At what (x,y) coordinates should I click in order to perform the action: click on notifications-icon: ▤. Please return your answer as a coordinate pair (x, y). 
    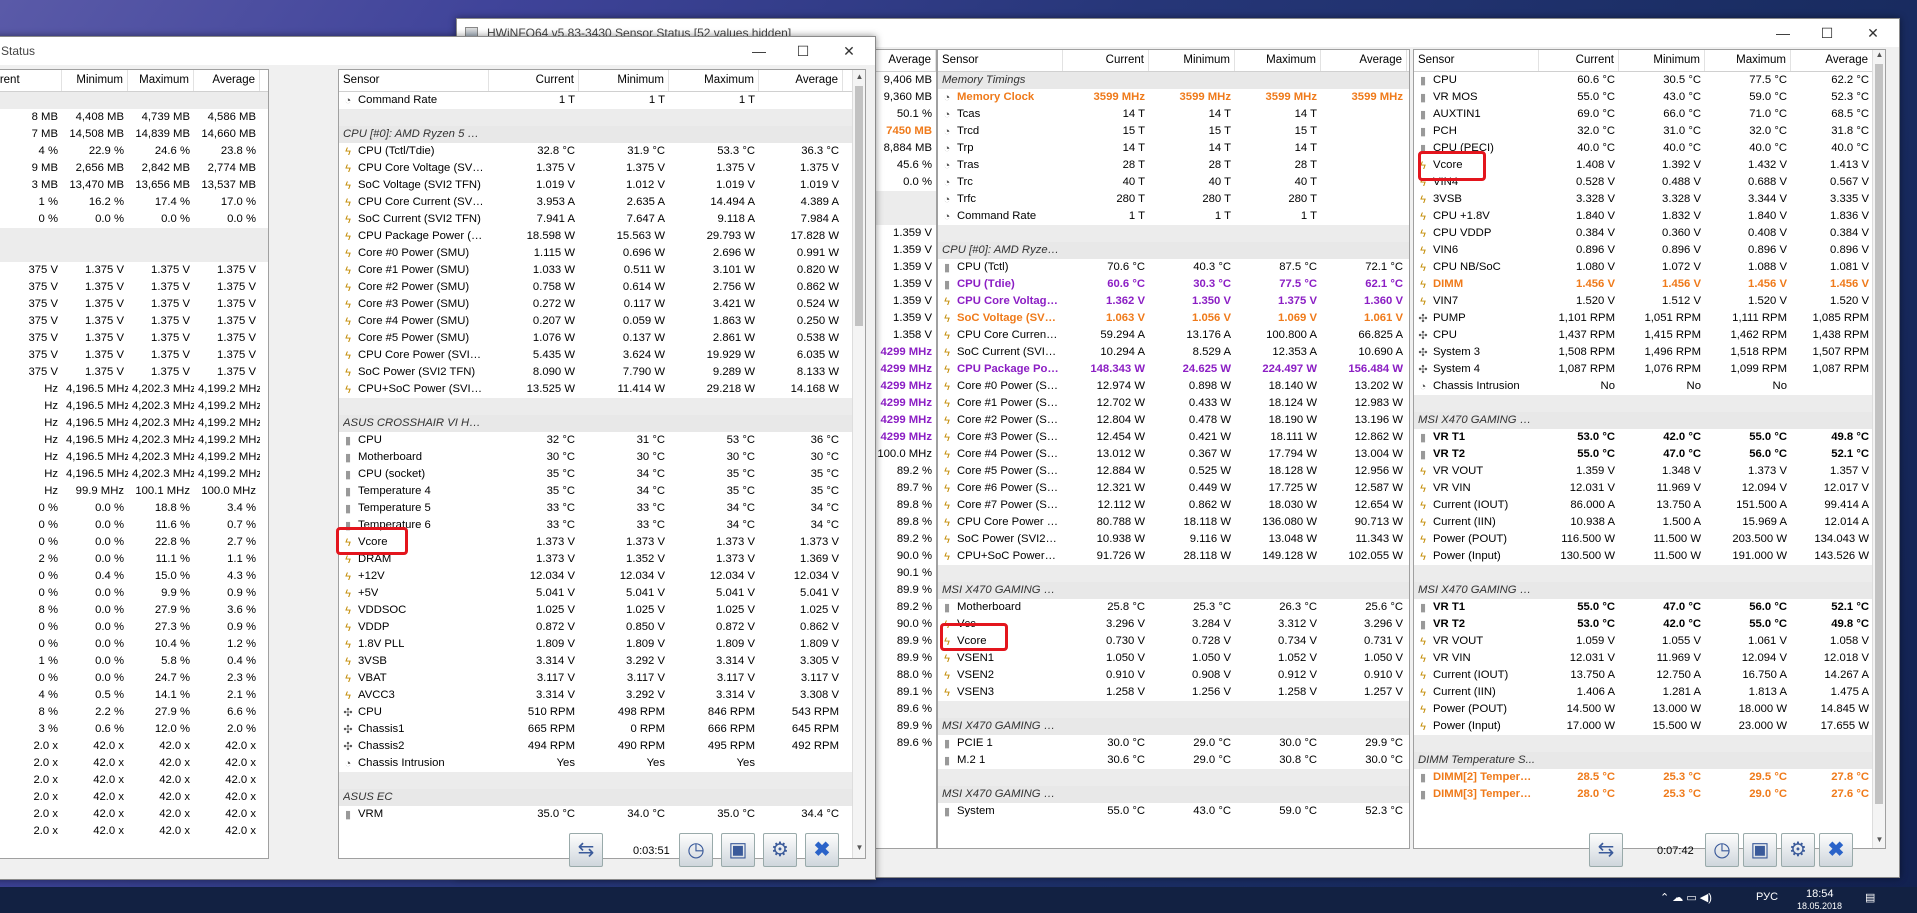
    Looking at the image, I should click on (1870, 897).